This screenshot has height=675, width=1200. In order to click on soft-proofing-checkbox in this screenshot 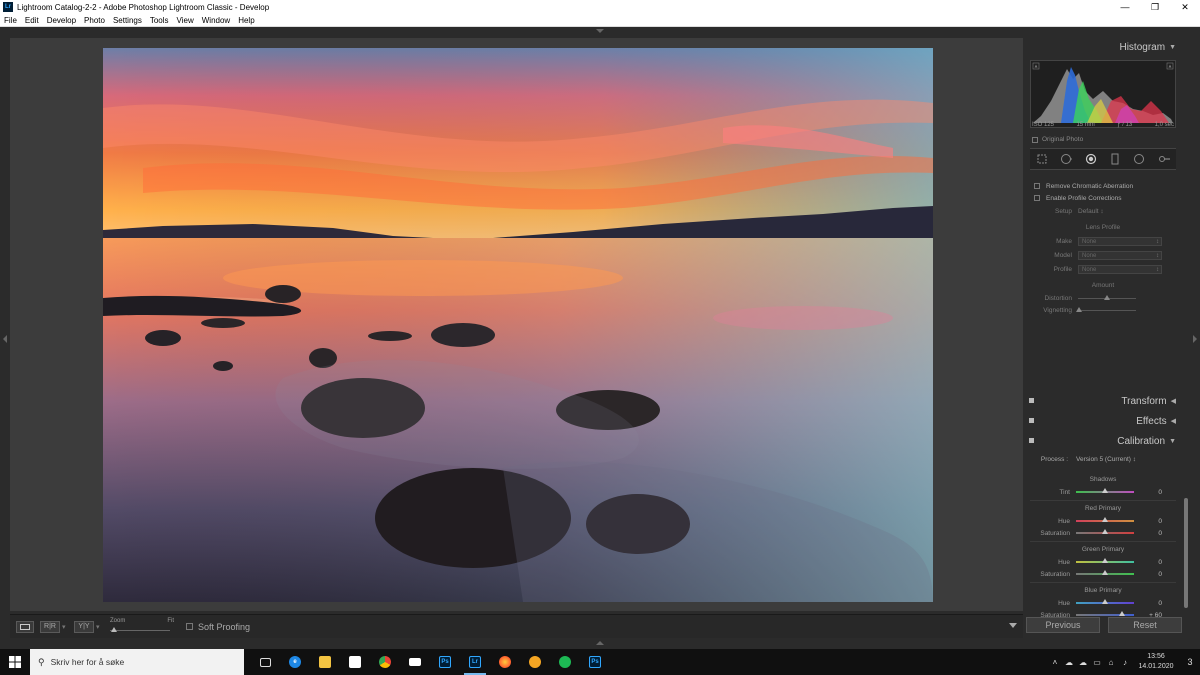, I will do `click(189, 626)`.